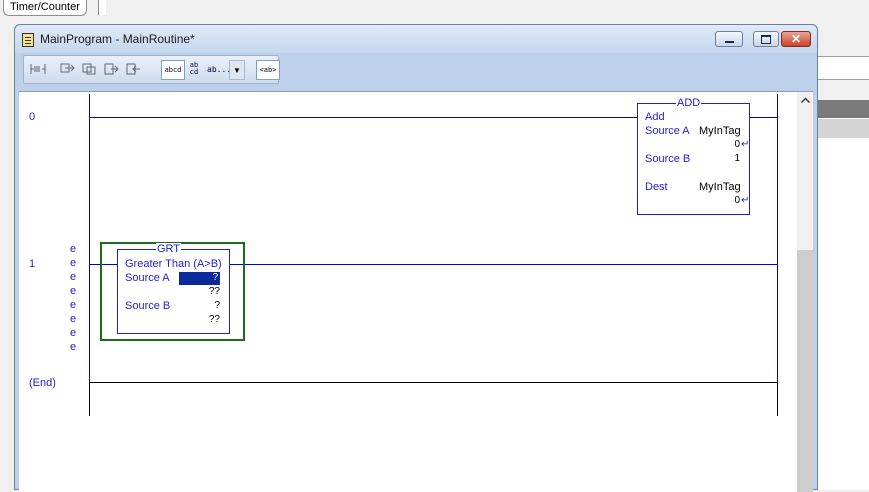  I want to click on grt-name: Greater Than (A>B), so click(173, 264).